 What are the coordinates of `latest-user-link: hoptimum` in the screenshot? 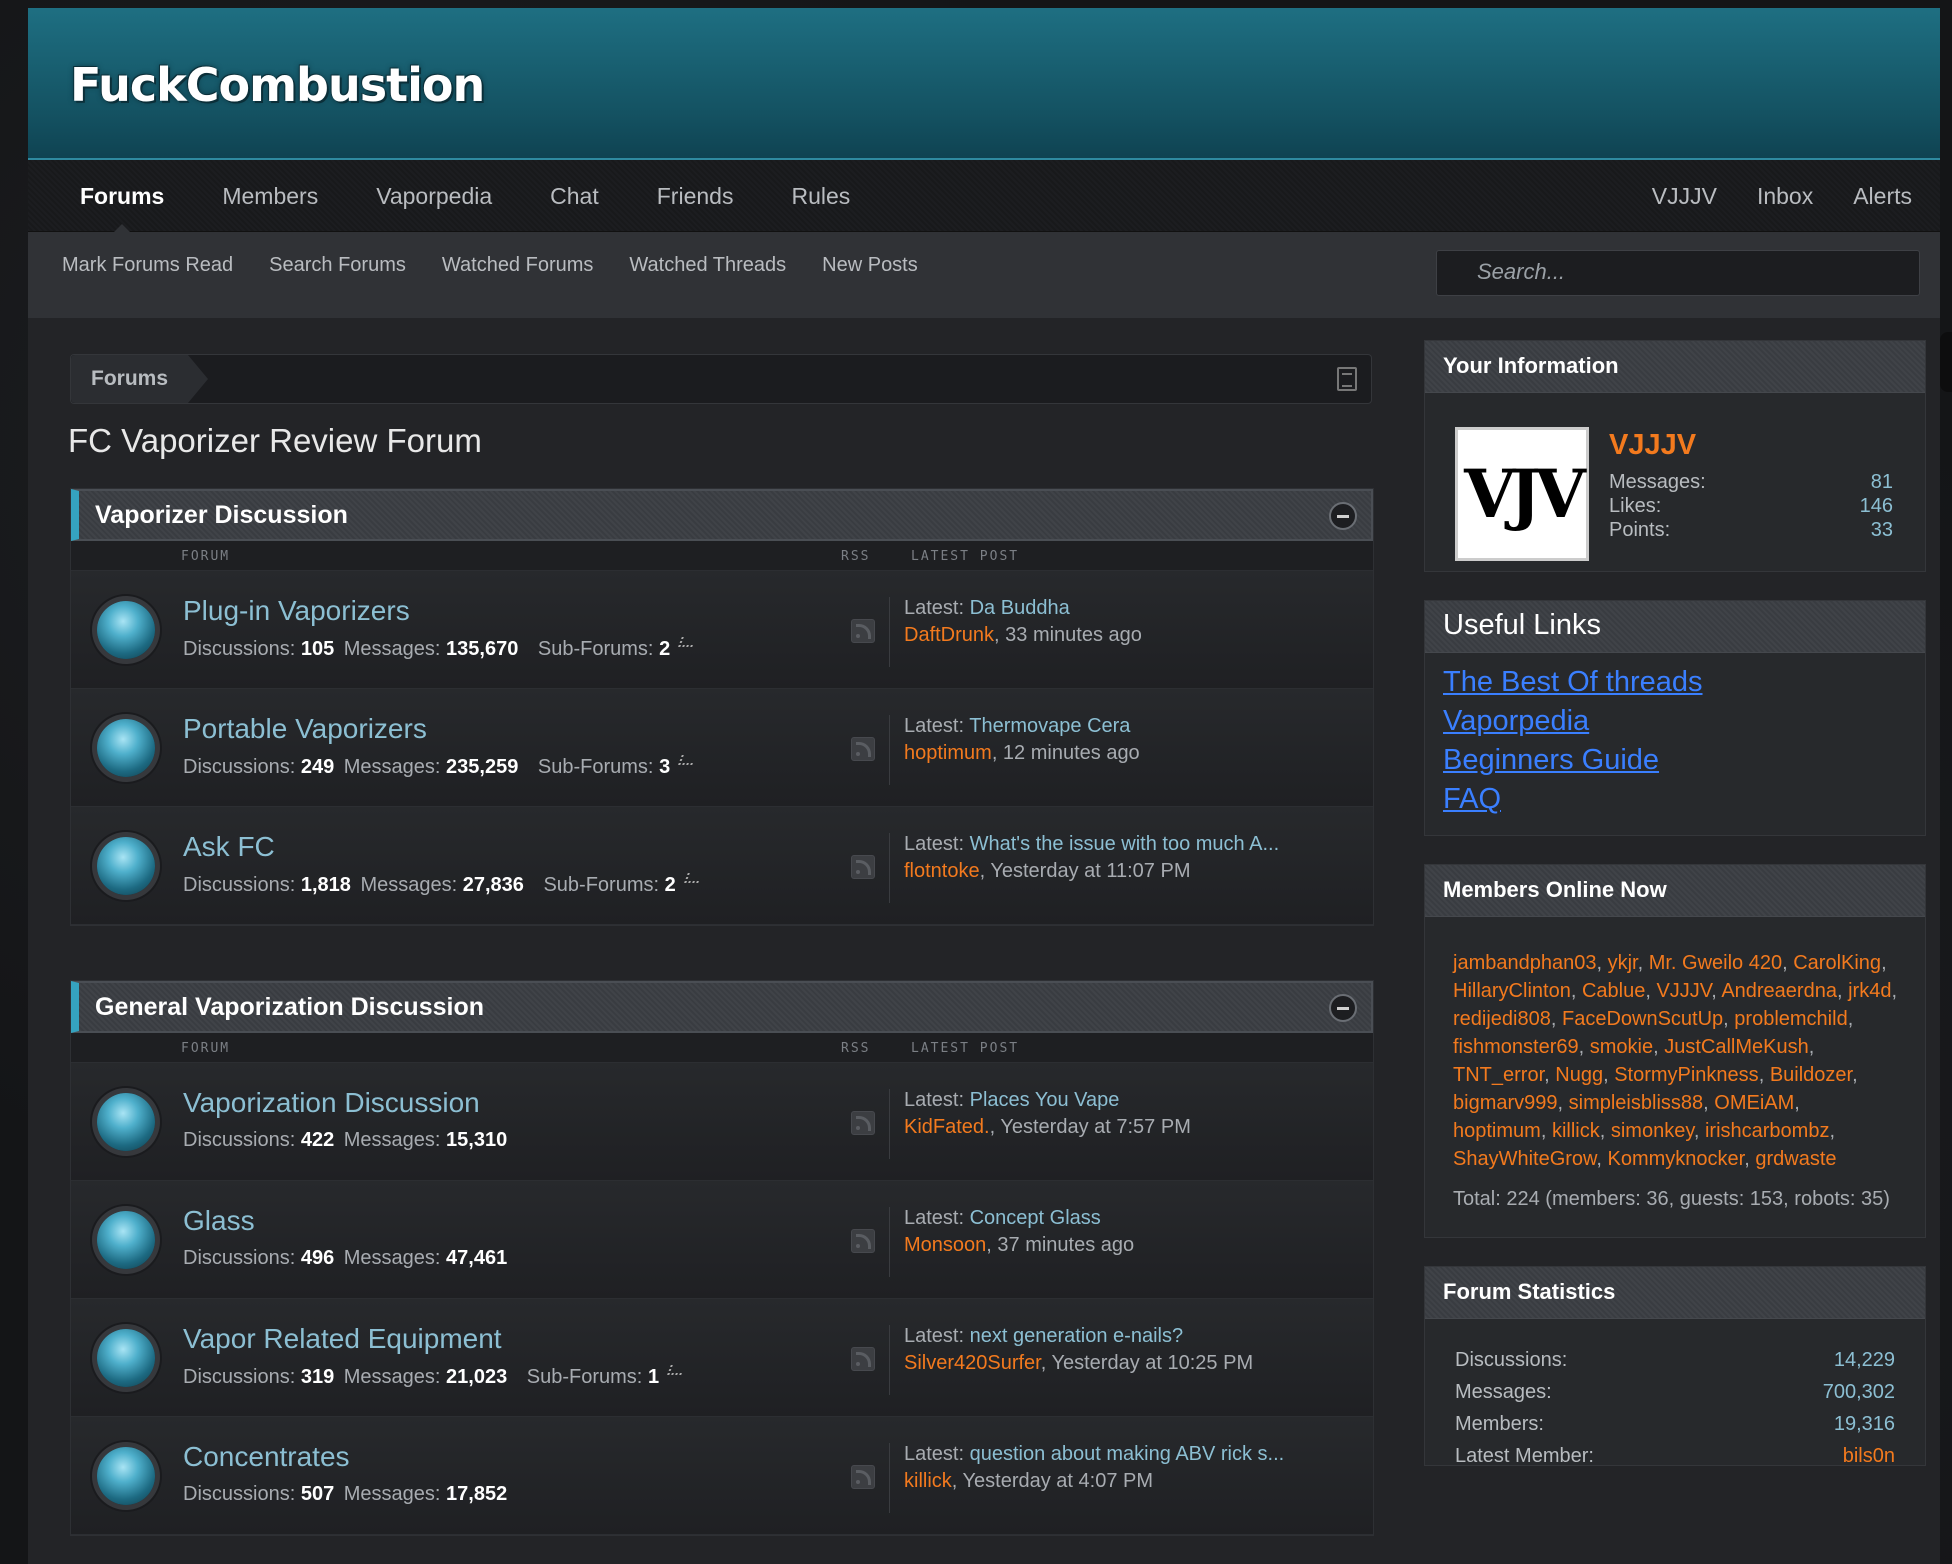 It's located at (948, 753).